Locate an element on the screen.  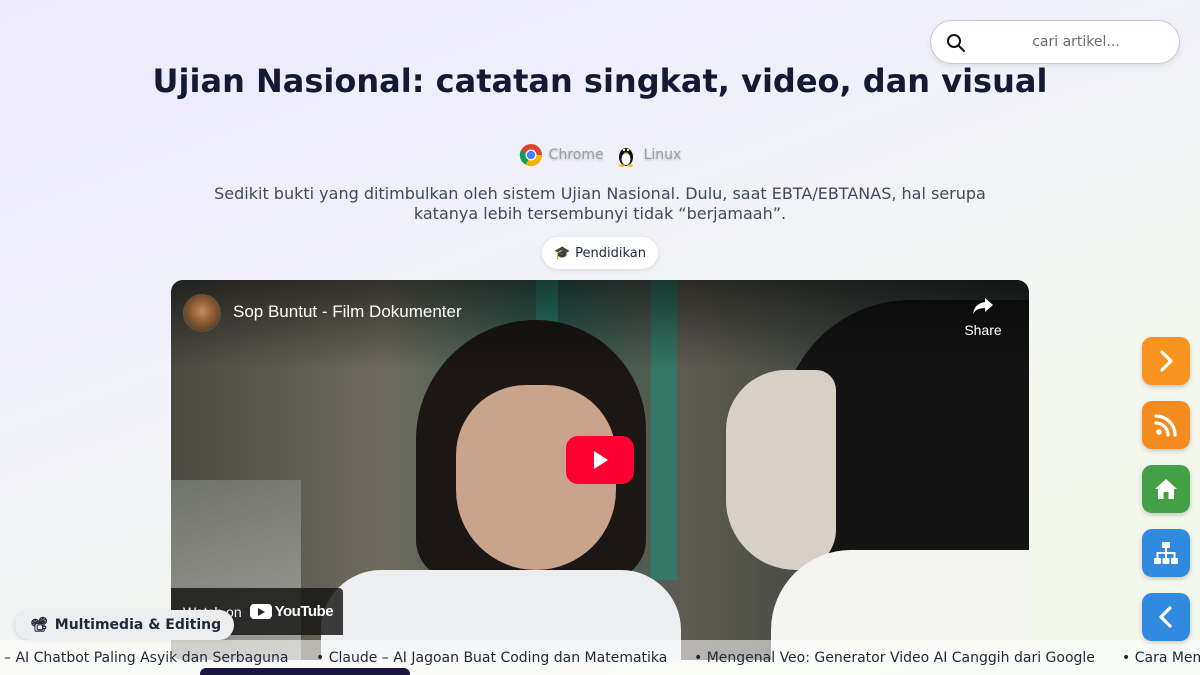
next-button is located at coordinates (1166, 361).